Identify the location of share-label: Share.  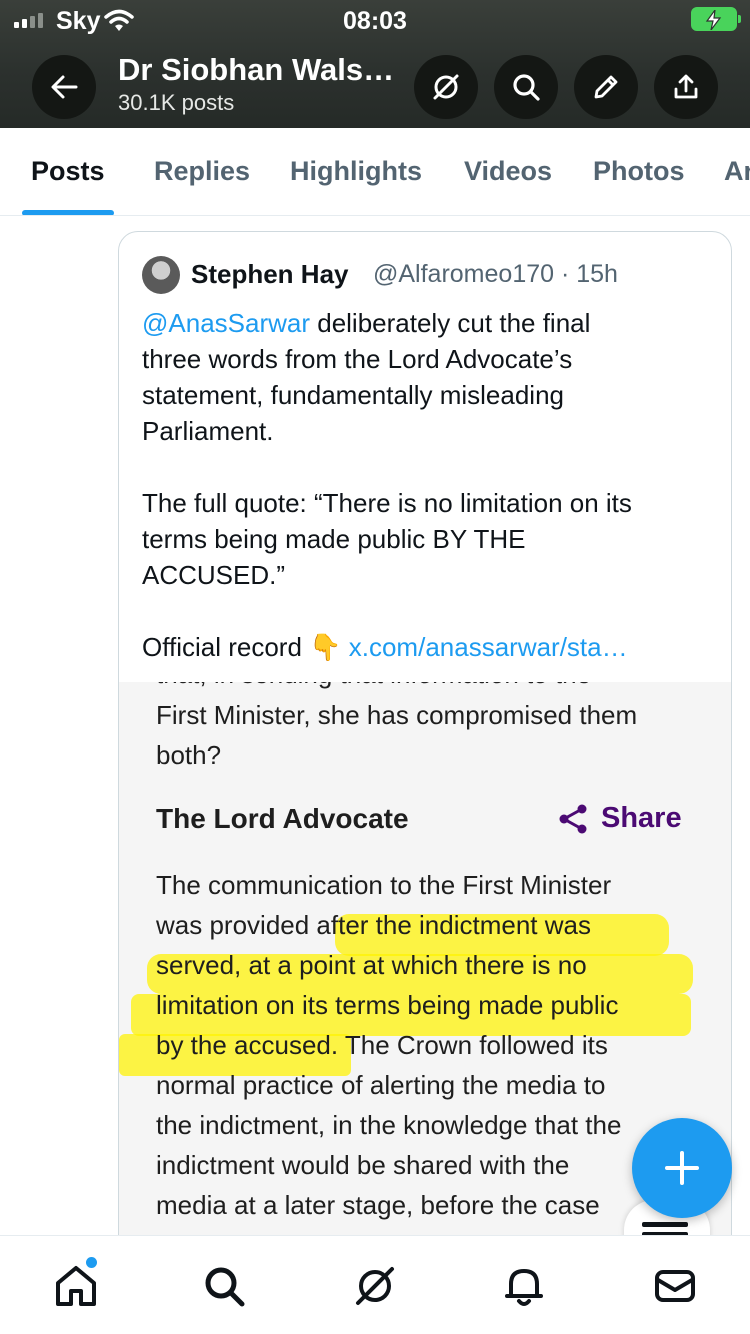
(641, 818).